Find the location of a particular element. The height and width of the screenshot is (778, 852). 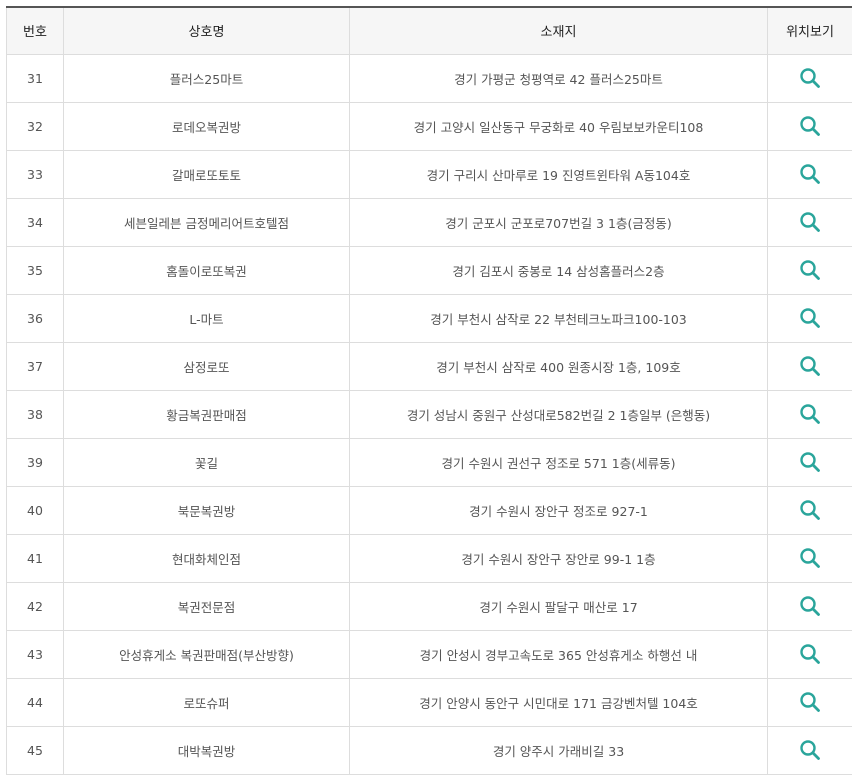

row-address: 경기 안성시 경부고속도로 365 안성휴게소 하행선 내 is located at coordinates (558, 654).